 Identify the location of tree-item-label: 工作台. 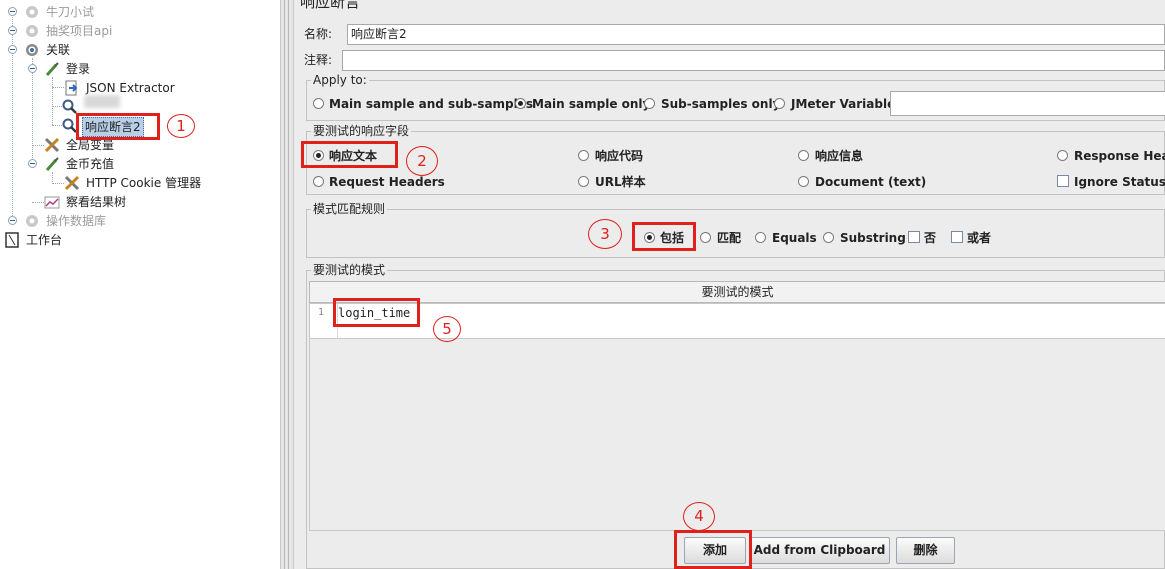
(44, 240).